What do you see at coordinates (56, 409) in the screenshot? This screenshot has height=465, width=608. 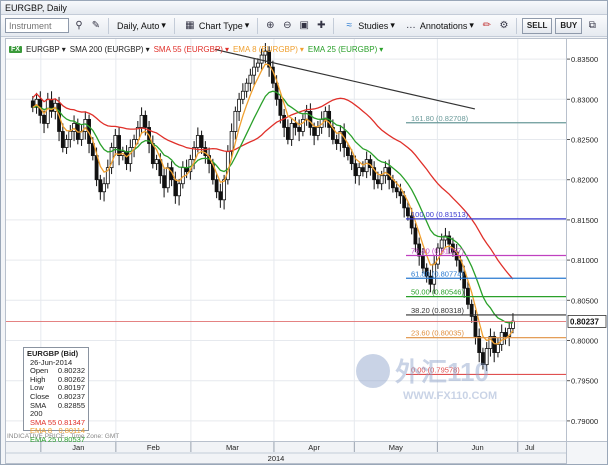 I see `data-box-row: SMA 200 0.82855` at bounding box center [56, 409].